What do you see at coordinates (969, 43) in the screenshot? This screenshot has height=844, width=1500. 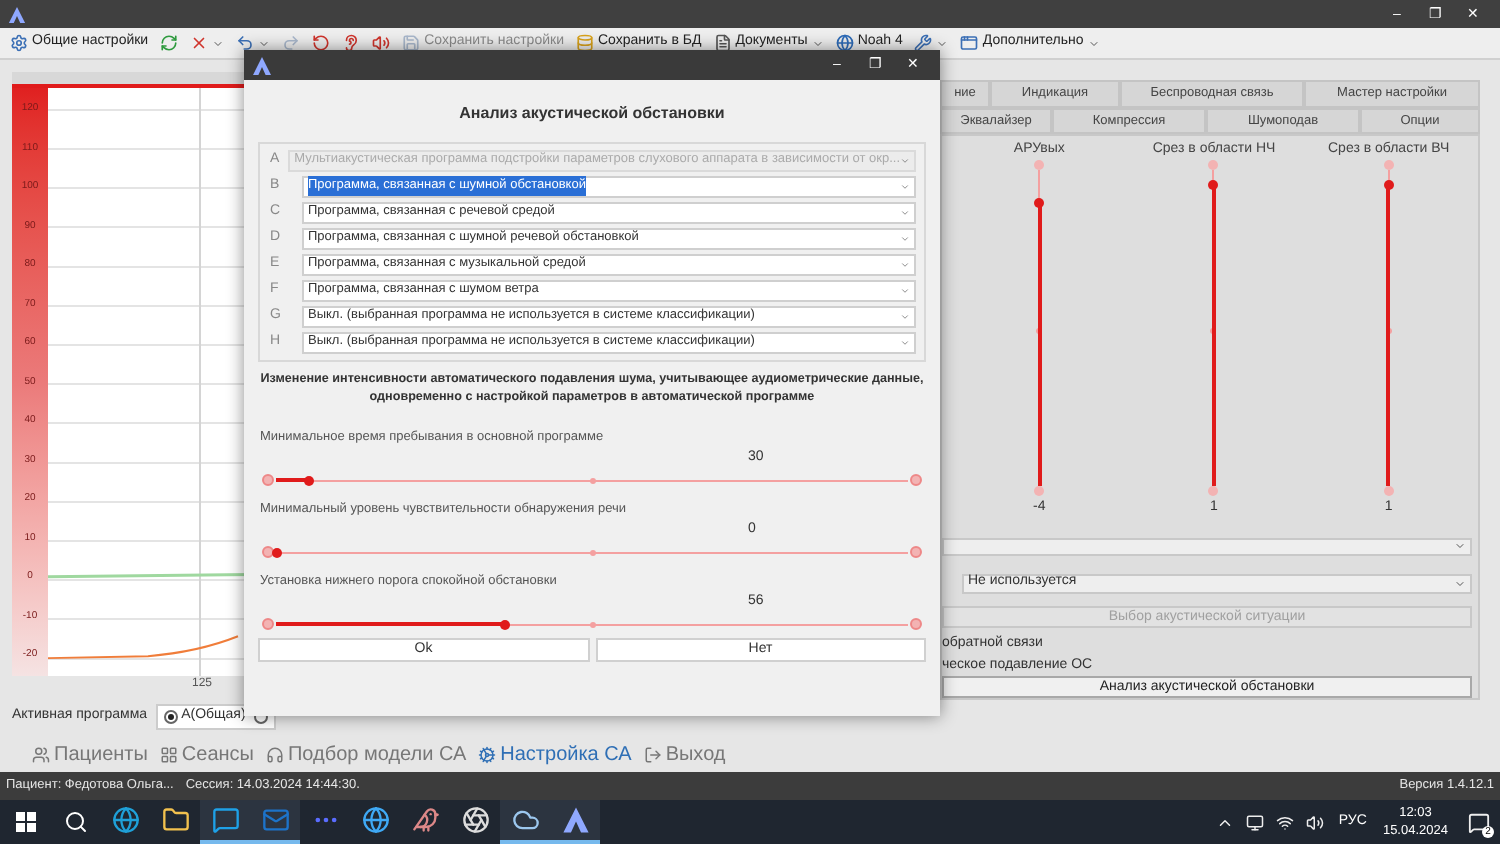 I see `window-icon` at bounding box center [969, 43].